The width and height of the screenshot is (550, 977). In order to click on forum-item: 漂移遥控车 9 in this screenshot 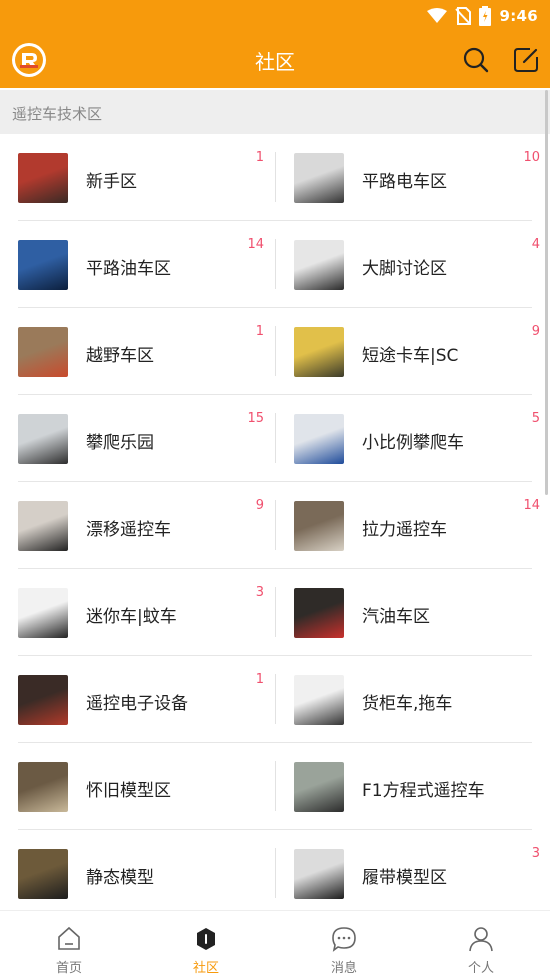, I will do `click(147, 525)`.